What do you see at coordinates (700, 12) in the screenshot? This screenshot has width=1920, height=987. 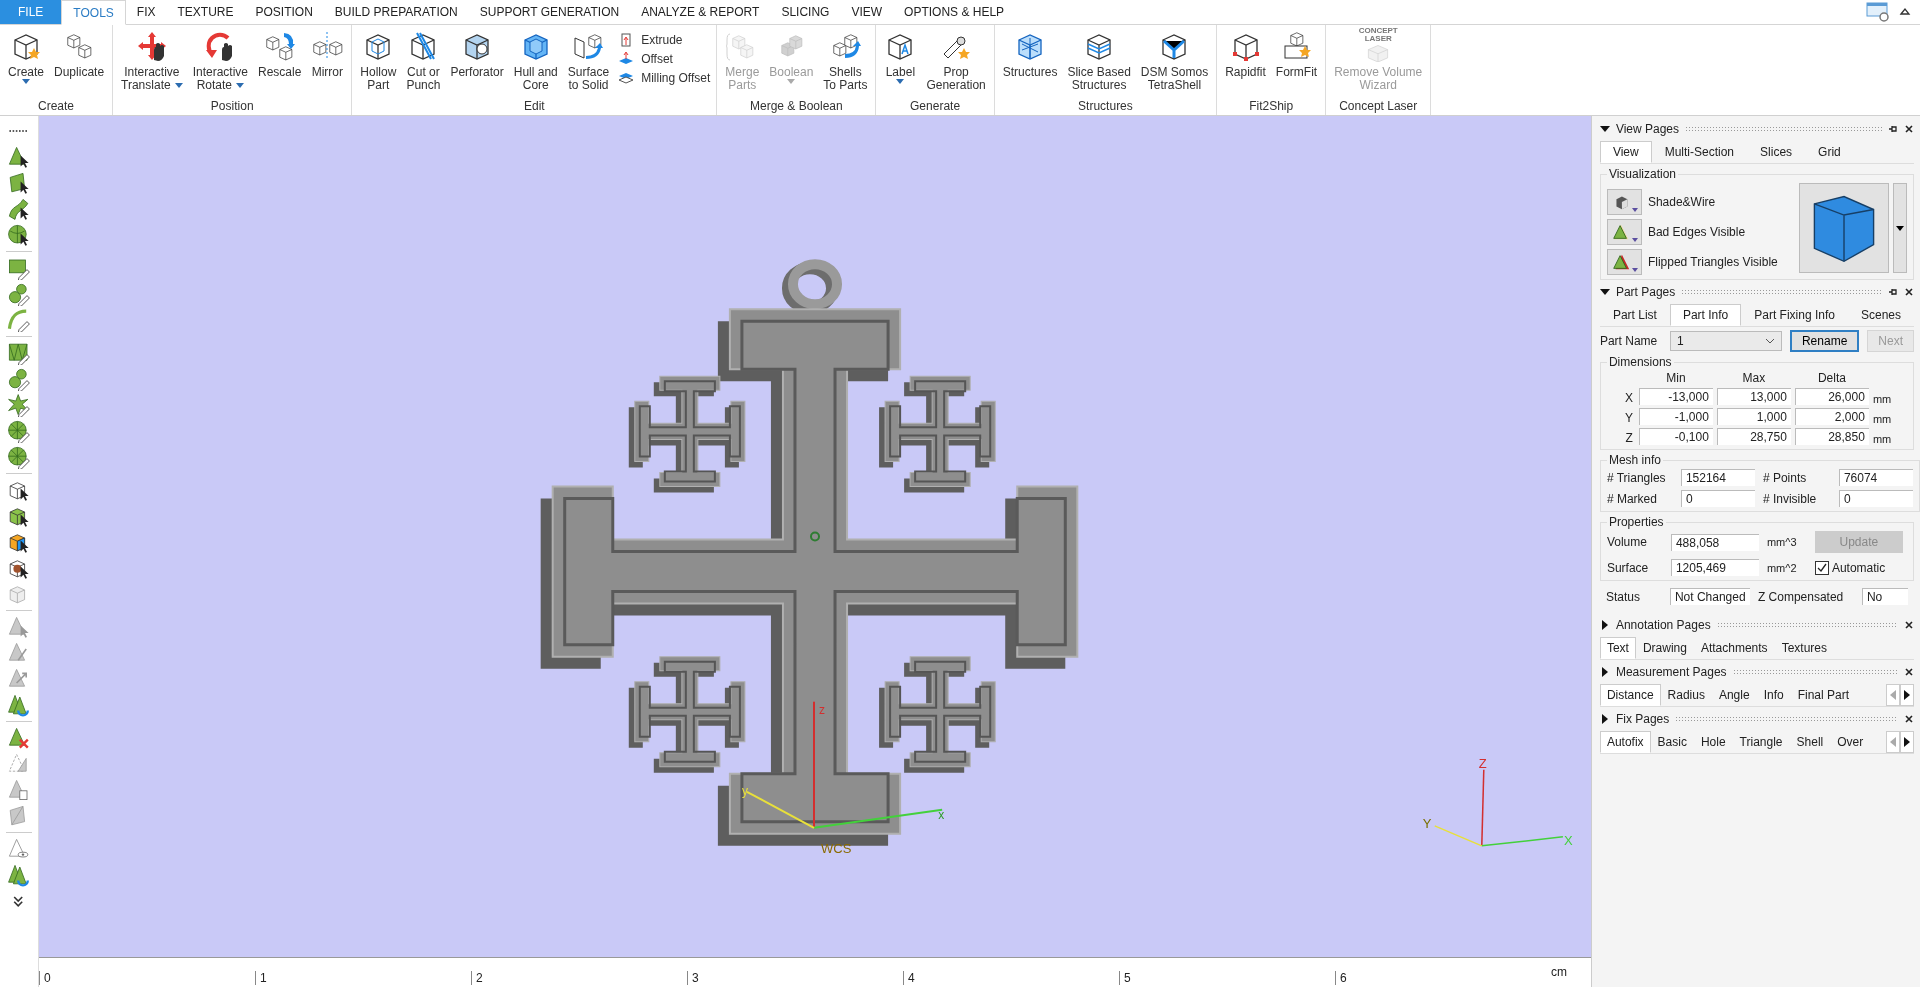 I see `menu-tab: ANALYZE & REPORT` at bounding box center [700, 12].